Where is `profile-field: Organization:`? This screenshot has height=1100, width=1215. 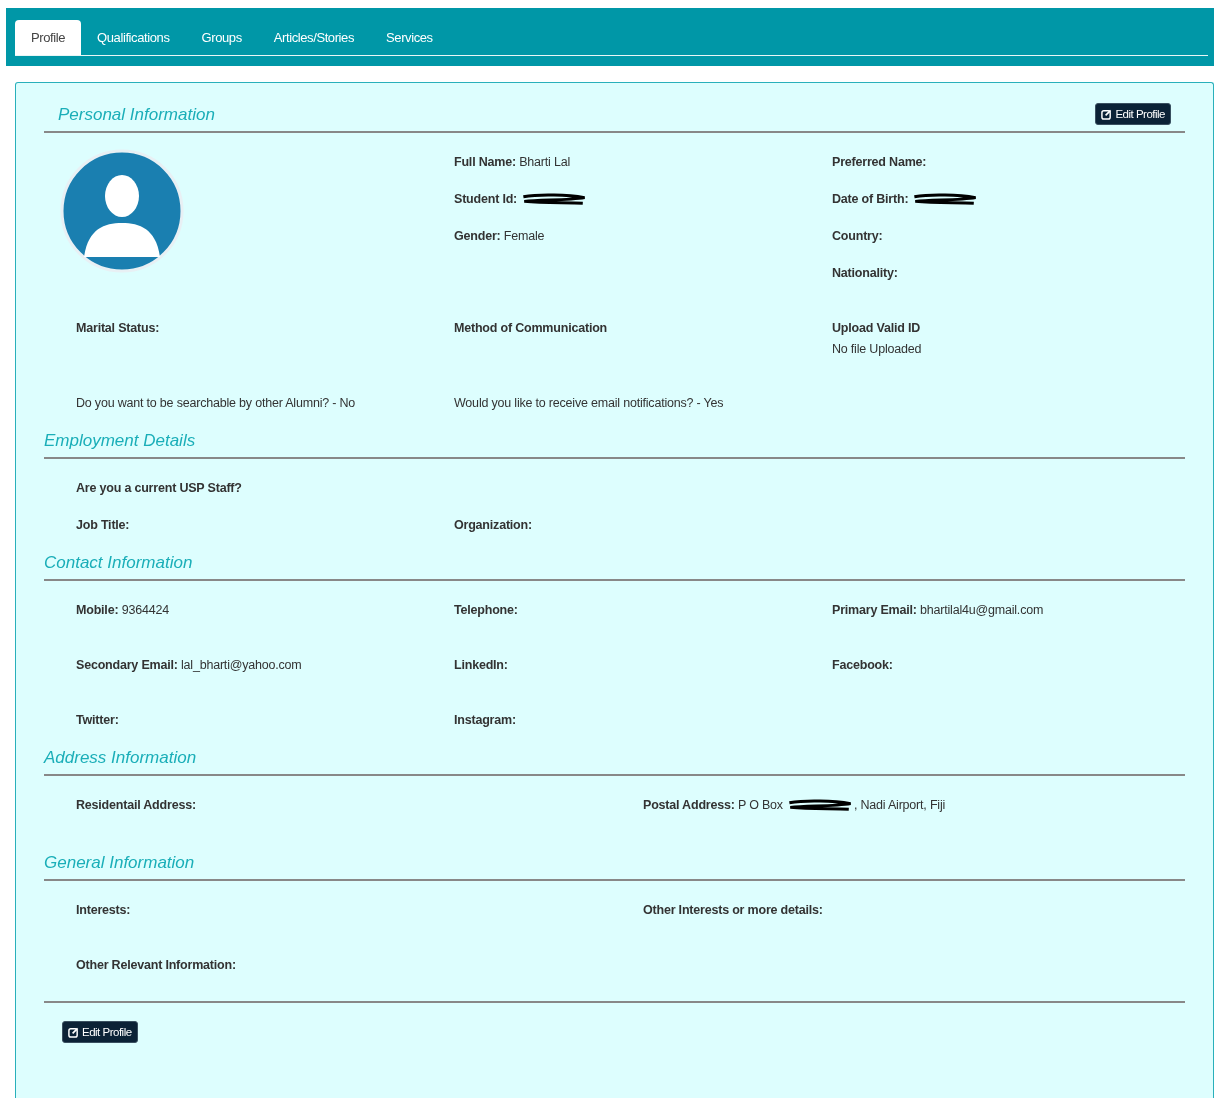 profile-field: Organization: is located at coordinates (643, 525).